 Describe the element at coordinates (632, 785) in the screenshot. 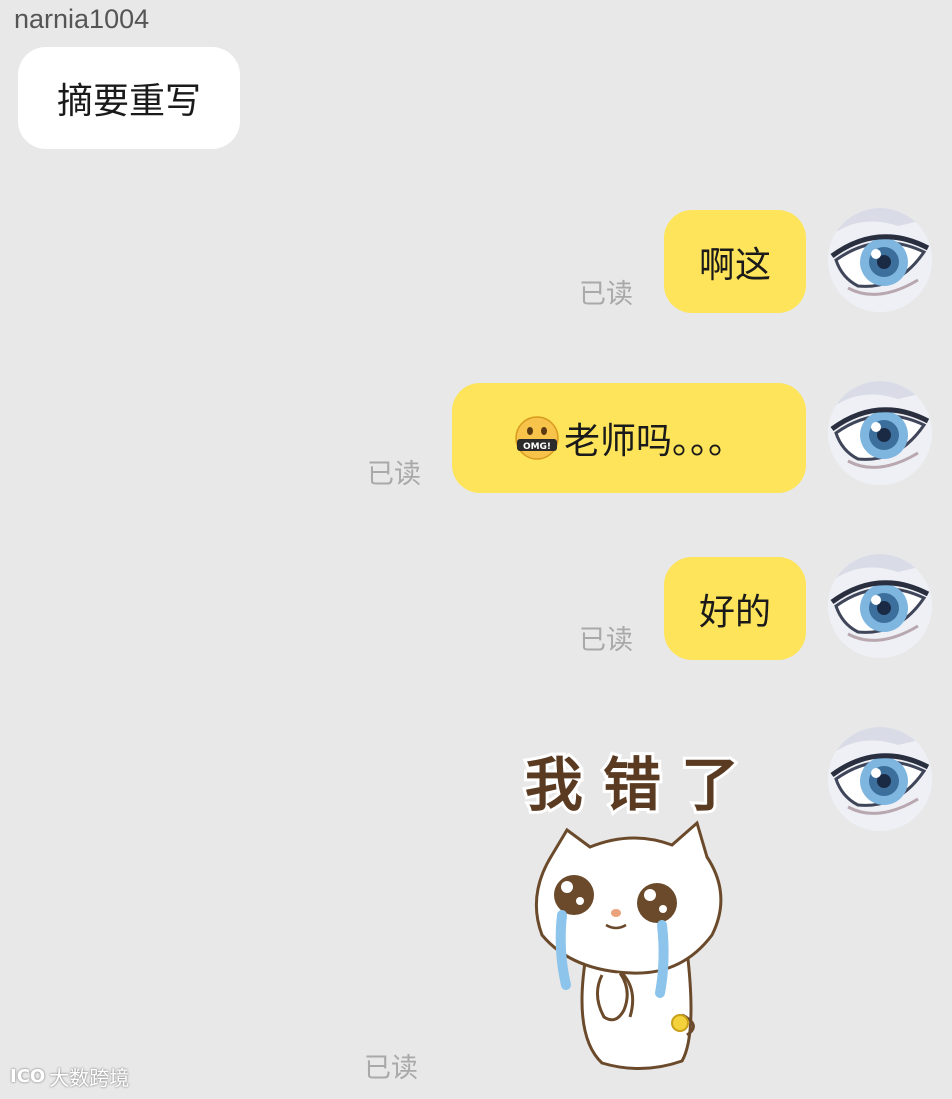

I see `sticker-caption: 我 错 了` at that location.